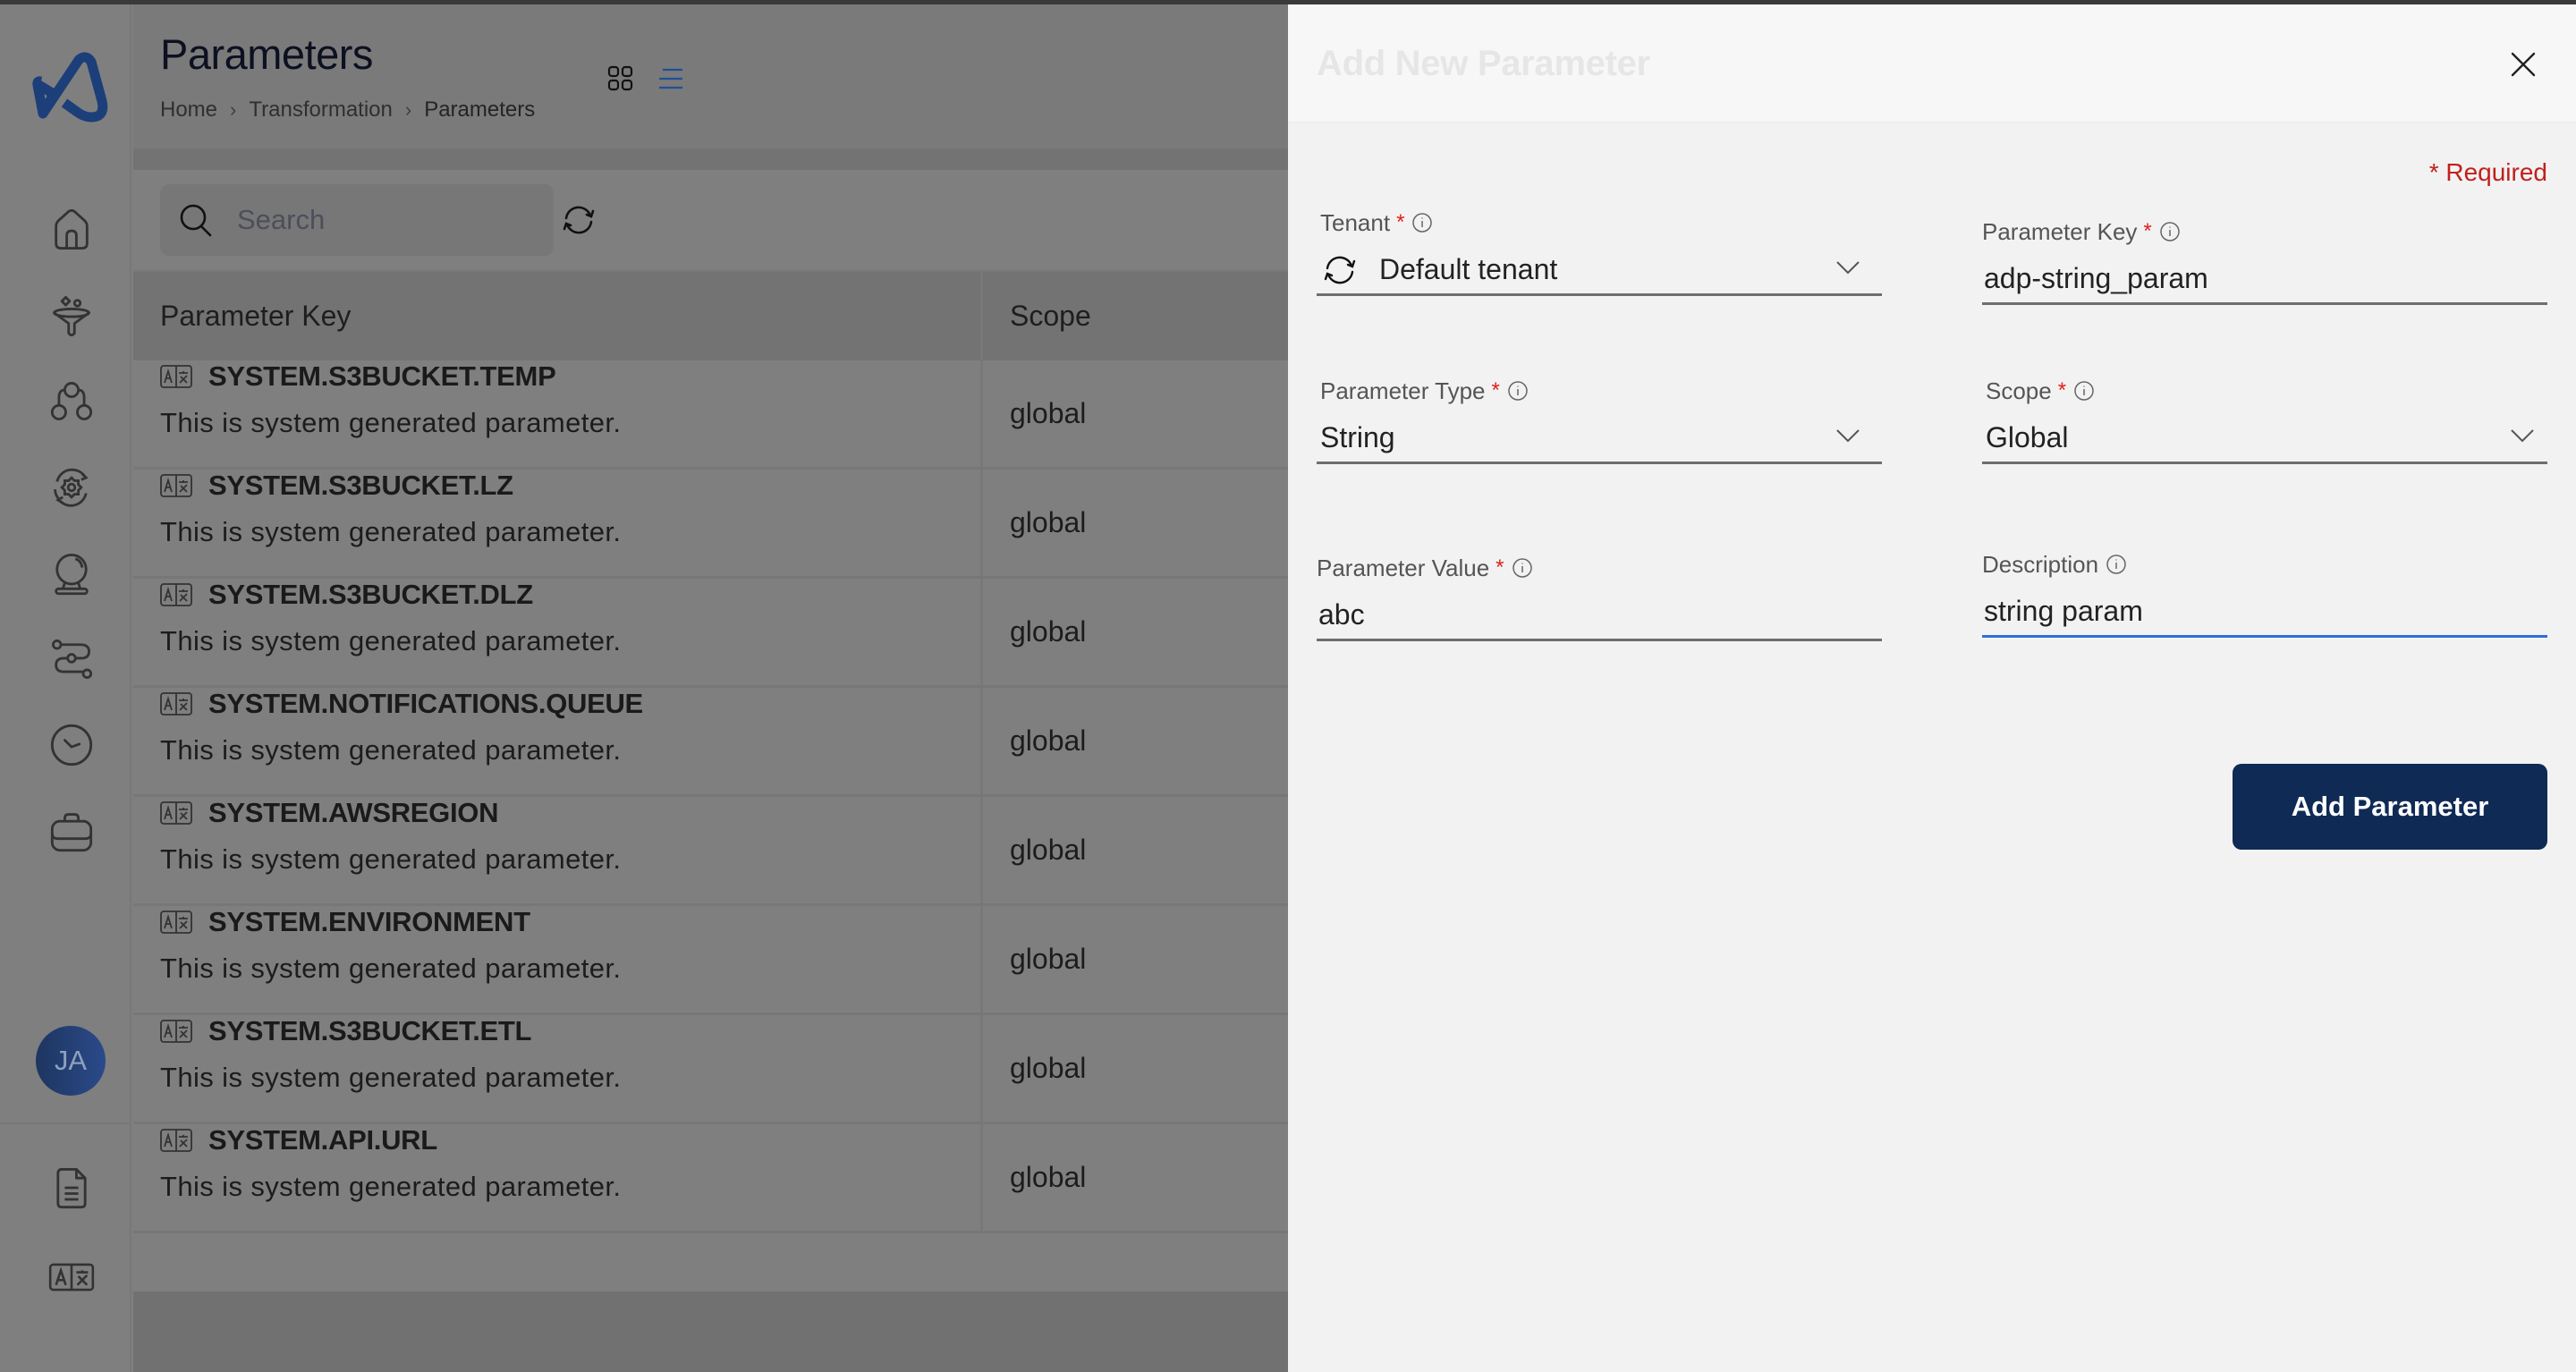 Image resolution: width=2576 pixels, height=1372 pixels. Describe the element at coordinates (480, 109) in the screenshot. I see `breadcrumb-parameters: Parameters` at that location.